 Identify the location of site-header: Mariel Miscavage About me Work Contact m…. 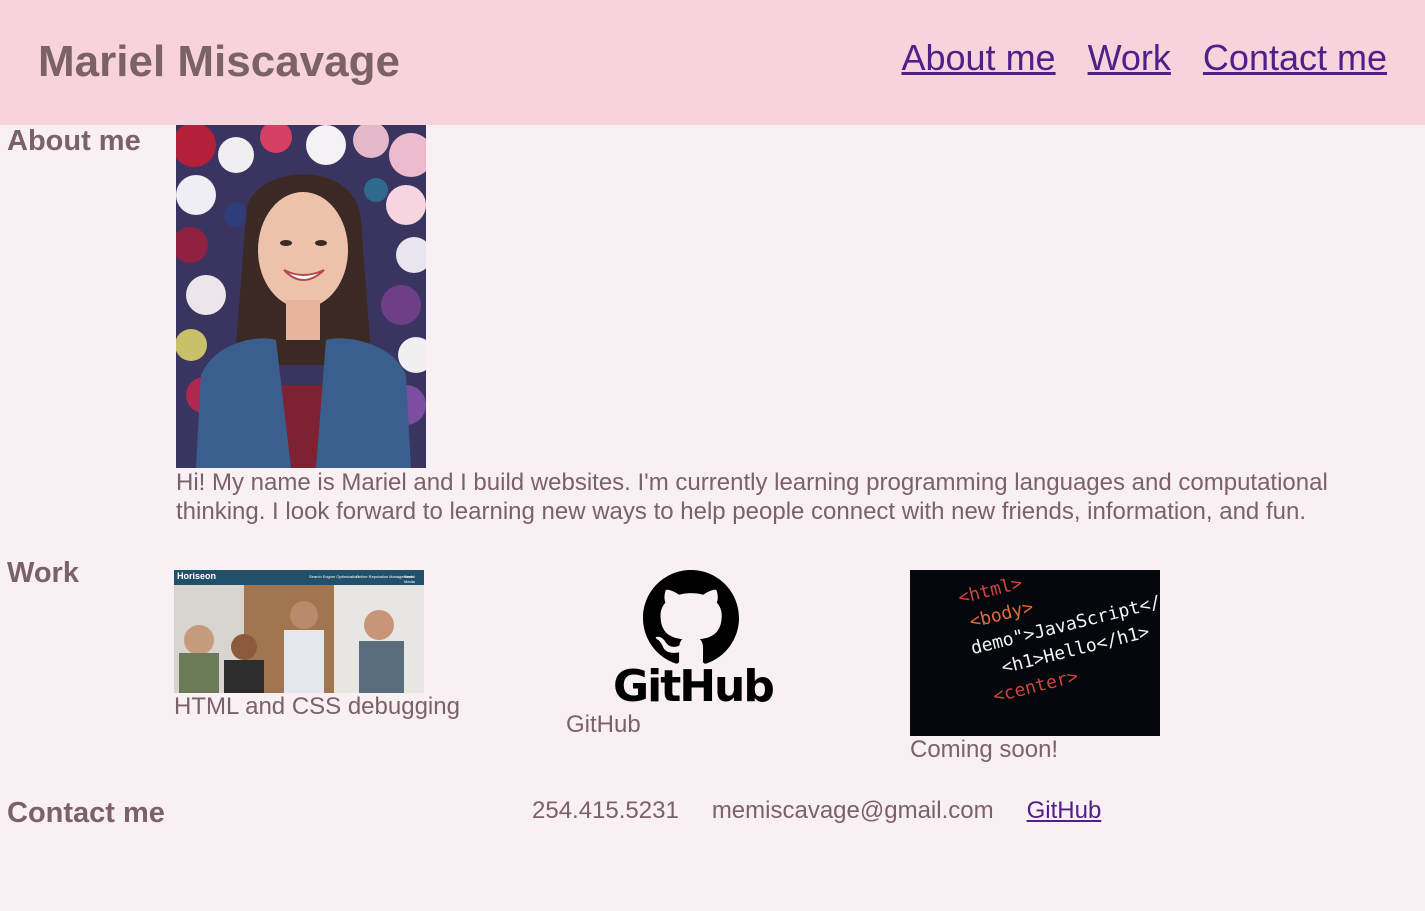
(712, 62).